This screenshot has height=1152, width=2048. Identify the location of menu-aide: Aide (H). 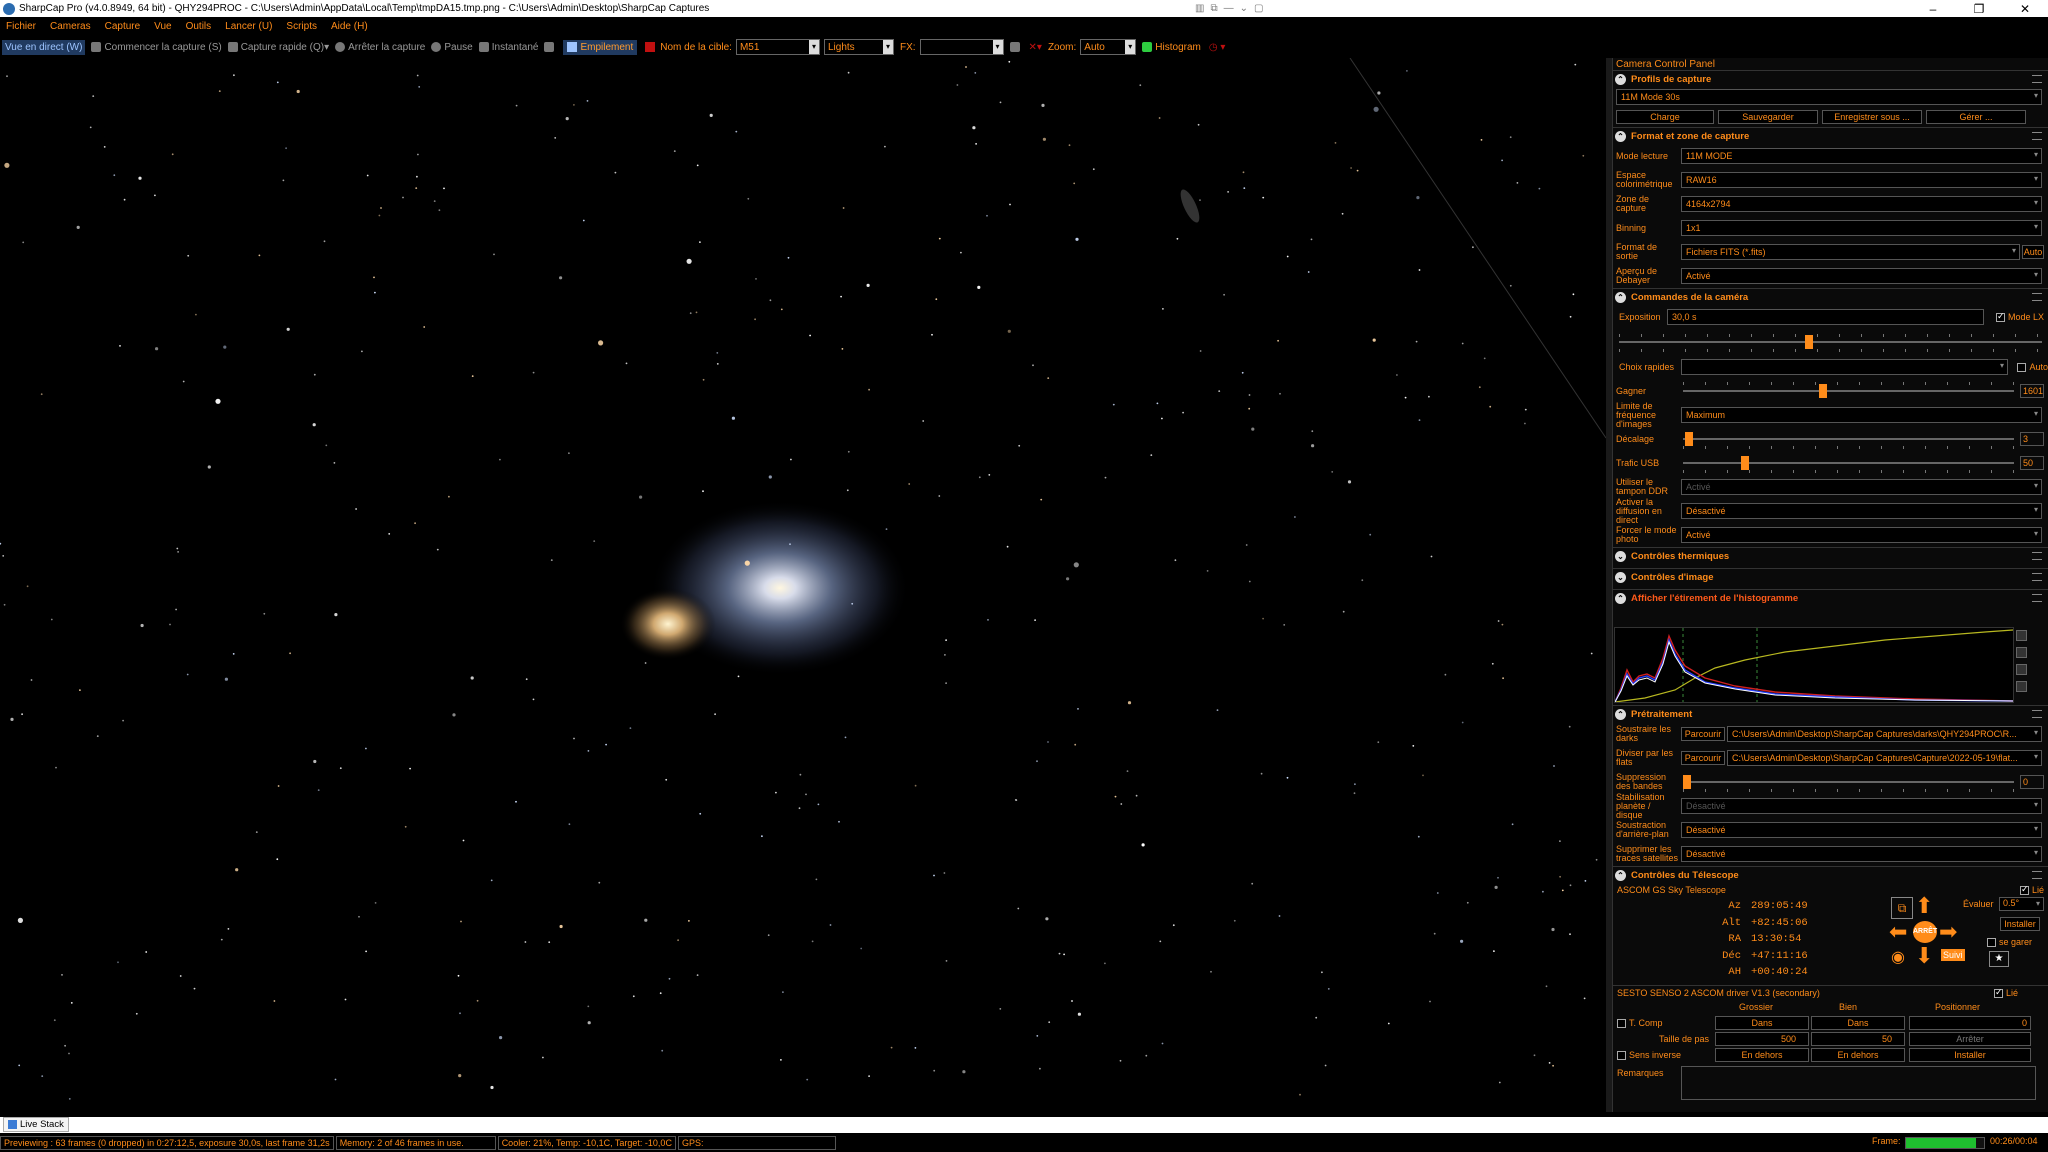
(349, 26).